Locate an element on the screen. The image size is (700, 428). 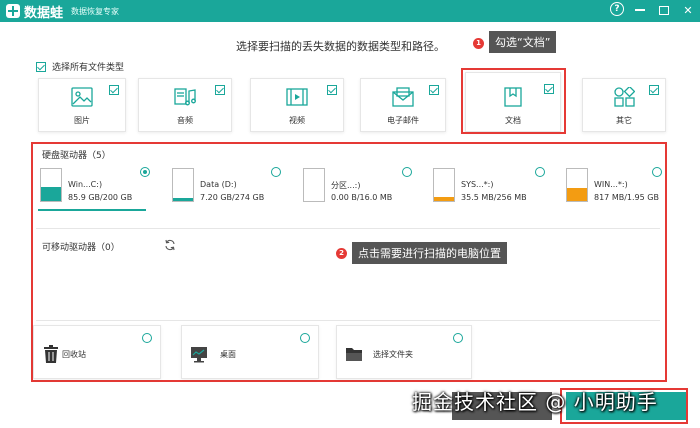
removable-drives-title: 可移动驱动器（0） is located at coordinates (81, 248).